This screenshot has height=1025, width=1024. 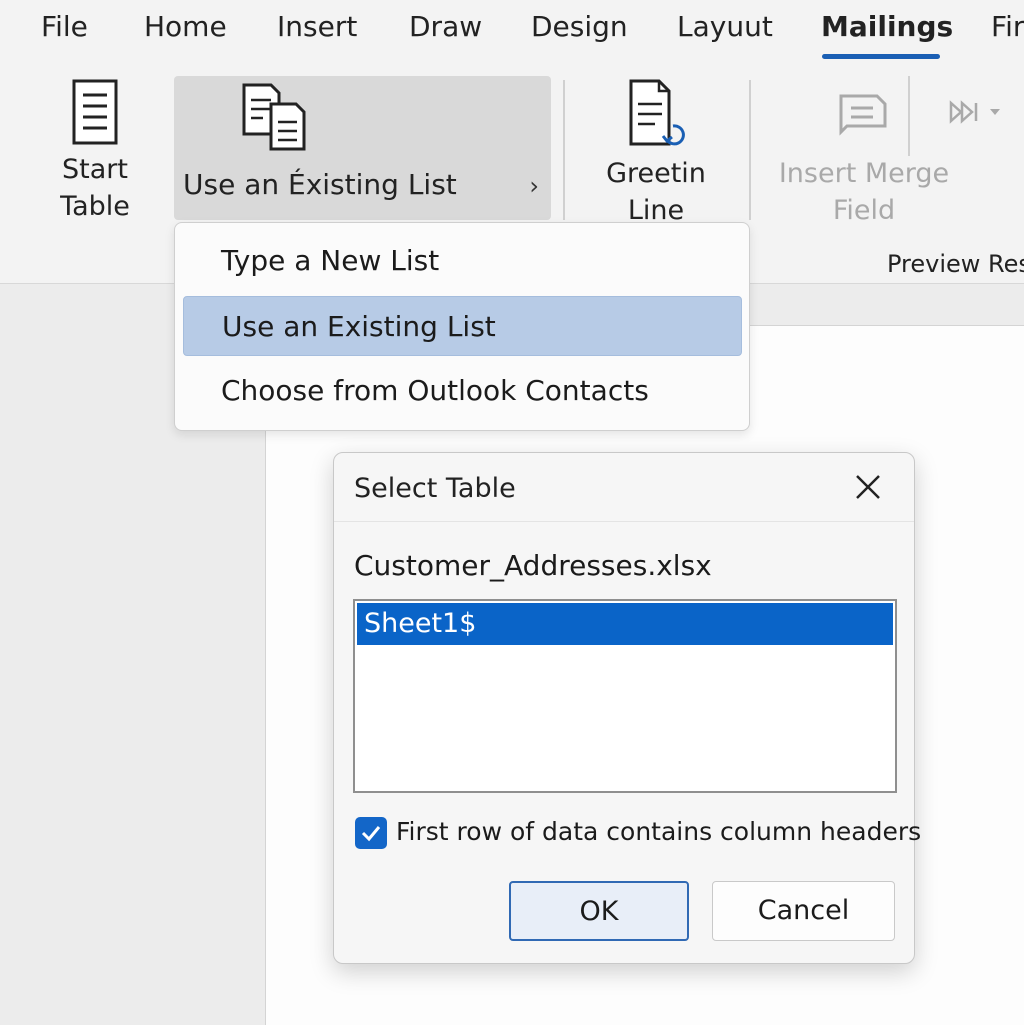 What do you see at coordinates (881, 56) in the screenshot?
I see `active-tab-indicator` at bounding box center [881, 56].